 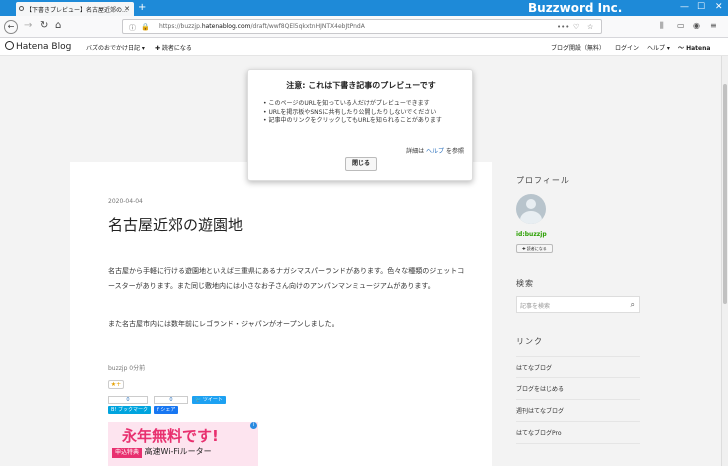 I want to click on share-count-value: 0, so click(x=171, y=400).